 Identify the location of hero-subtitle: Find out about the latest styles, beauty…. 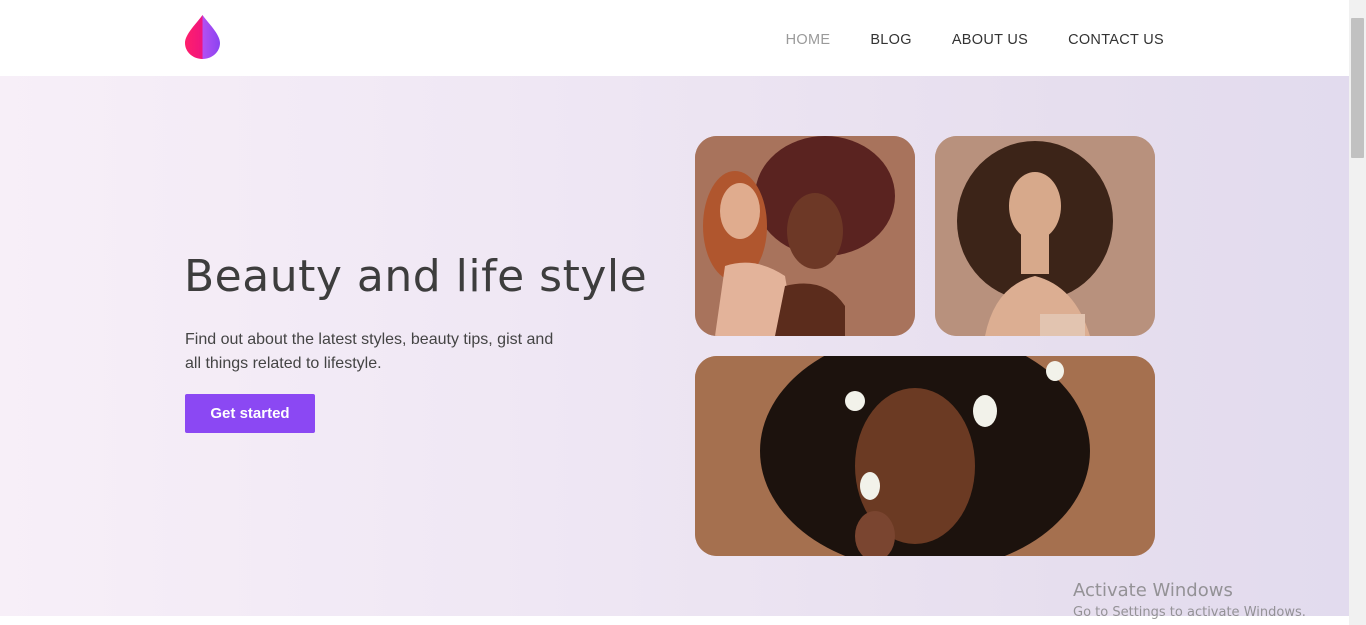
(369, 351).